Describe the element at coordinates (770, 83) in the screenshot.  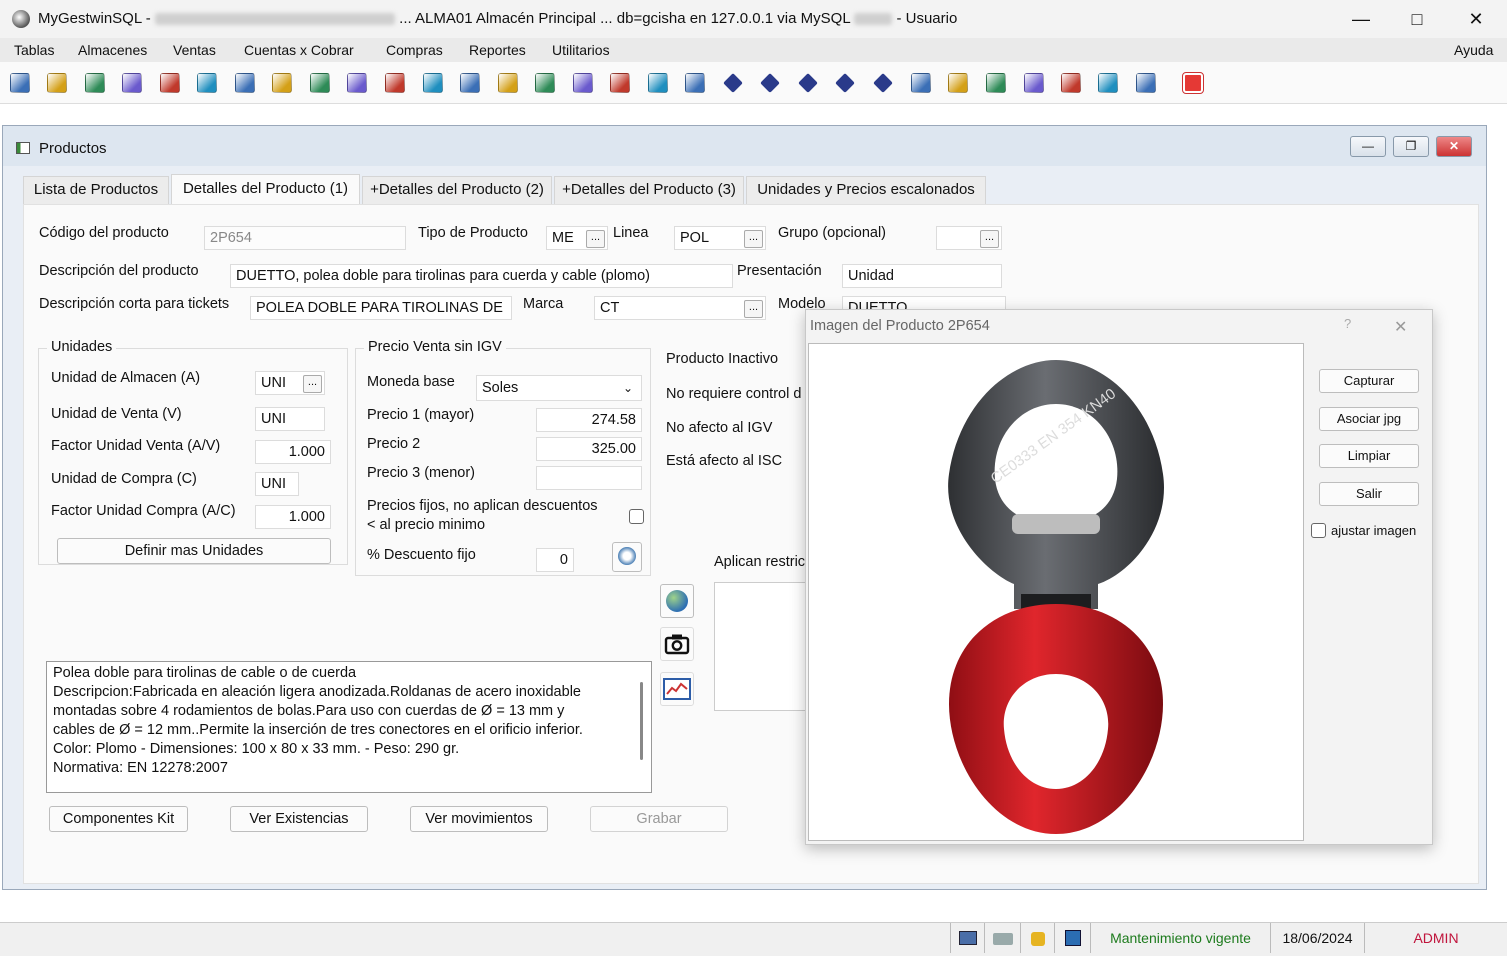
I see `toolbar-diamond-2-icon` at that location.